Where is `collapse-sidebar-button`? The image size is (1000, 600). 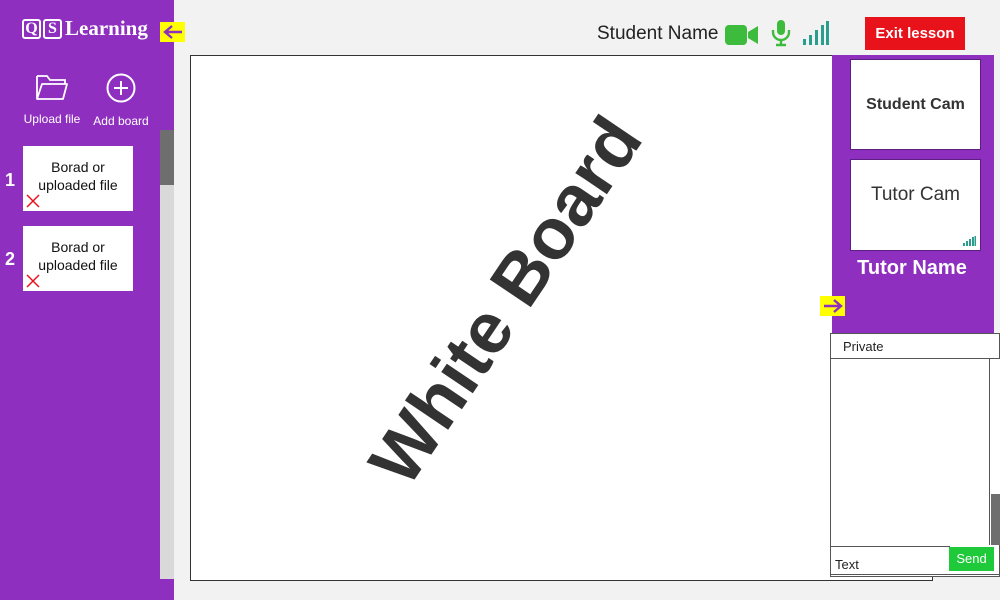 collapse-sidebar-button is located at coordinates (172, 32).